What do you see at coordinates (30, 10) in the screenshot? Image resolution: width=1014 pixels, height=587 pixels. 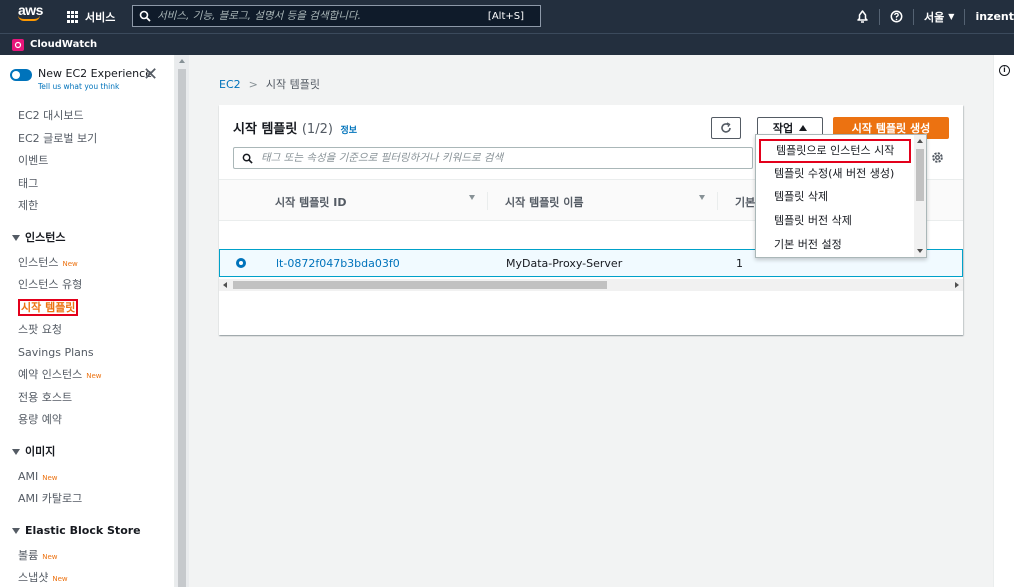 I see `aws-logo-text: aws` at bounding box center [30, 10].